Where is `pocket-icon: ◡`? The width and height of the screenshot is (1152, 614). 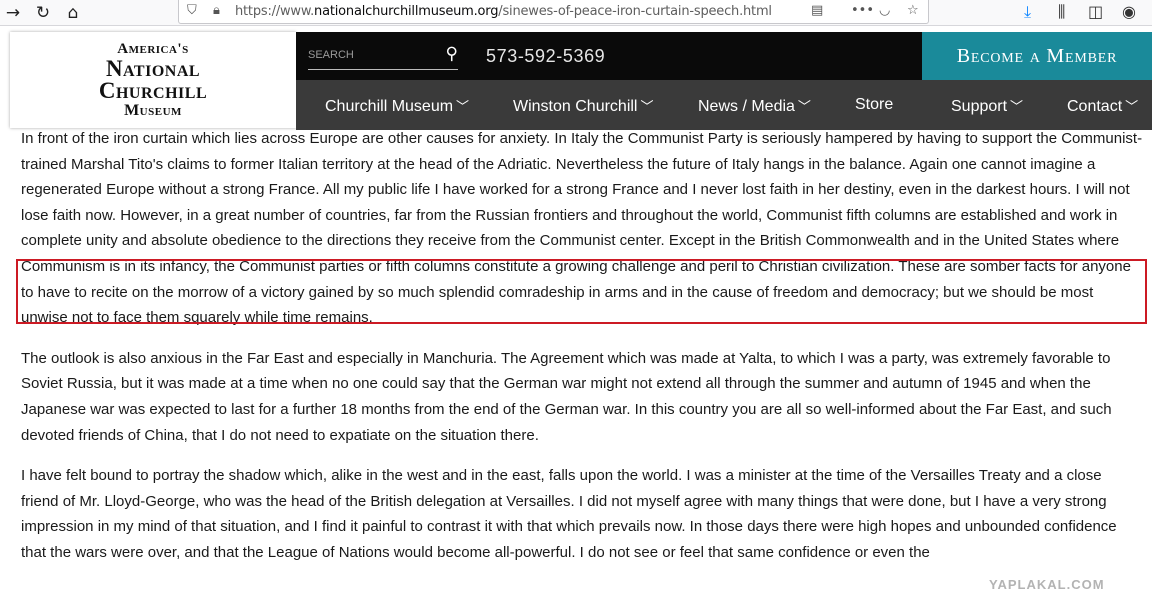
pocket-icon: ◡ is located at coordinates (884, 10).